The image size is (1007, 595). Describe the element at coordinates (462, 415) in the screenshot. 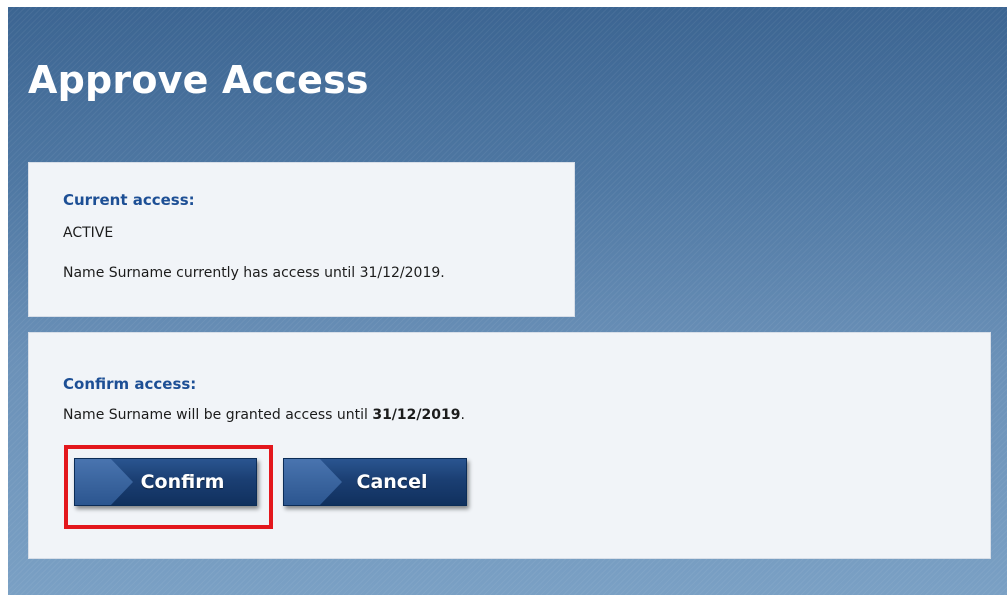

I see `confirm-access-description-suffix: .` at that location.